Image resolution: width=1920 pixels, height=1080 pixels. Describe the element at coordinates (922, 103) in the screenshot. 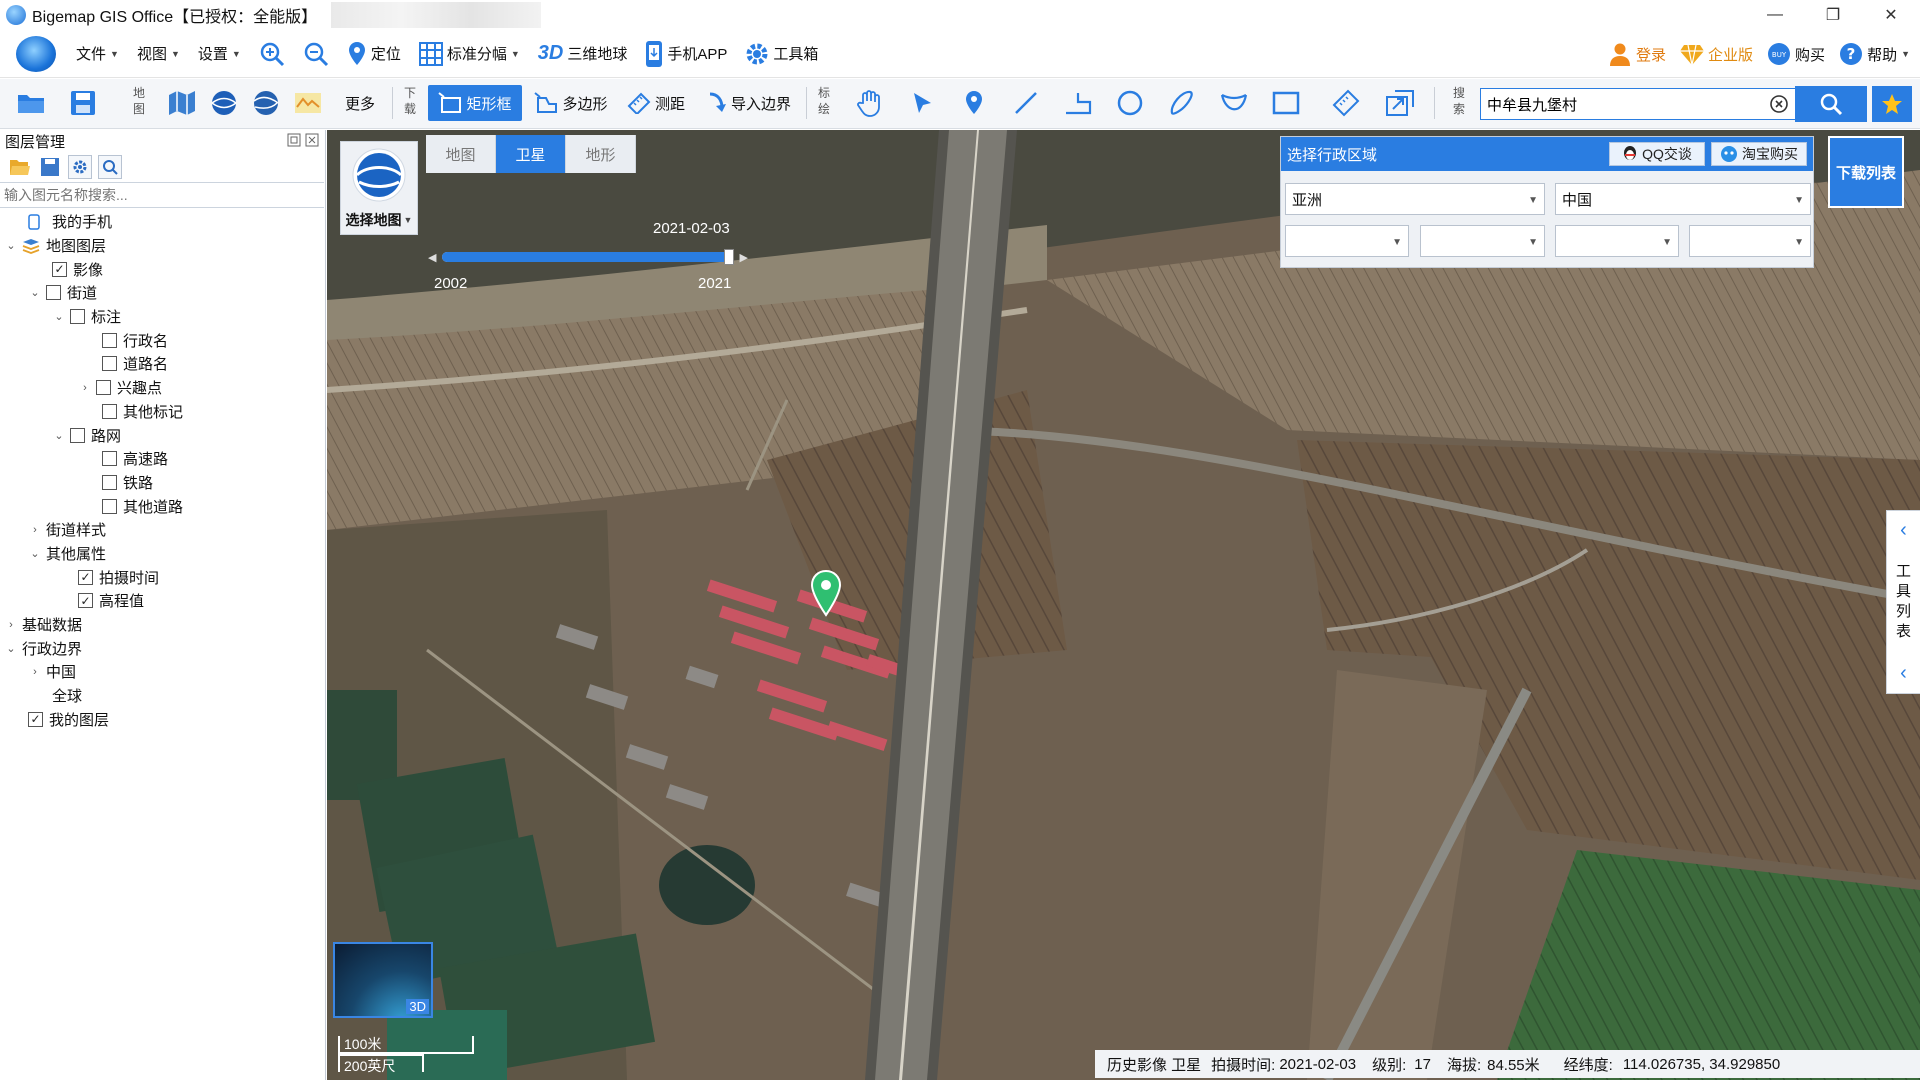

I see `select-pointer-button` at that location.